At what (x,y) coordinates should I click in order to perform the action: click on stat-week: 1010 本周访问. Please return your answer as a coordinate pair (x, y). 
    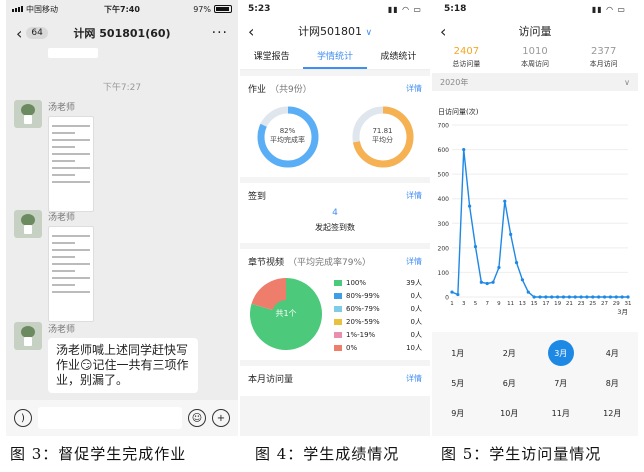
    Looking at the image, I should click on (535, 57).